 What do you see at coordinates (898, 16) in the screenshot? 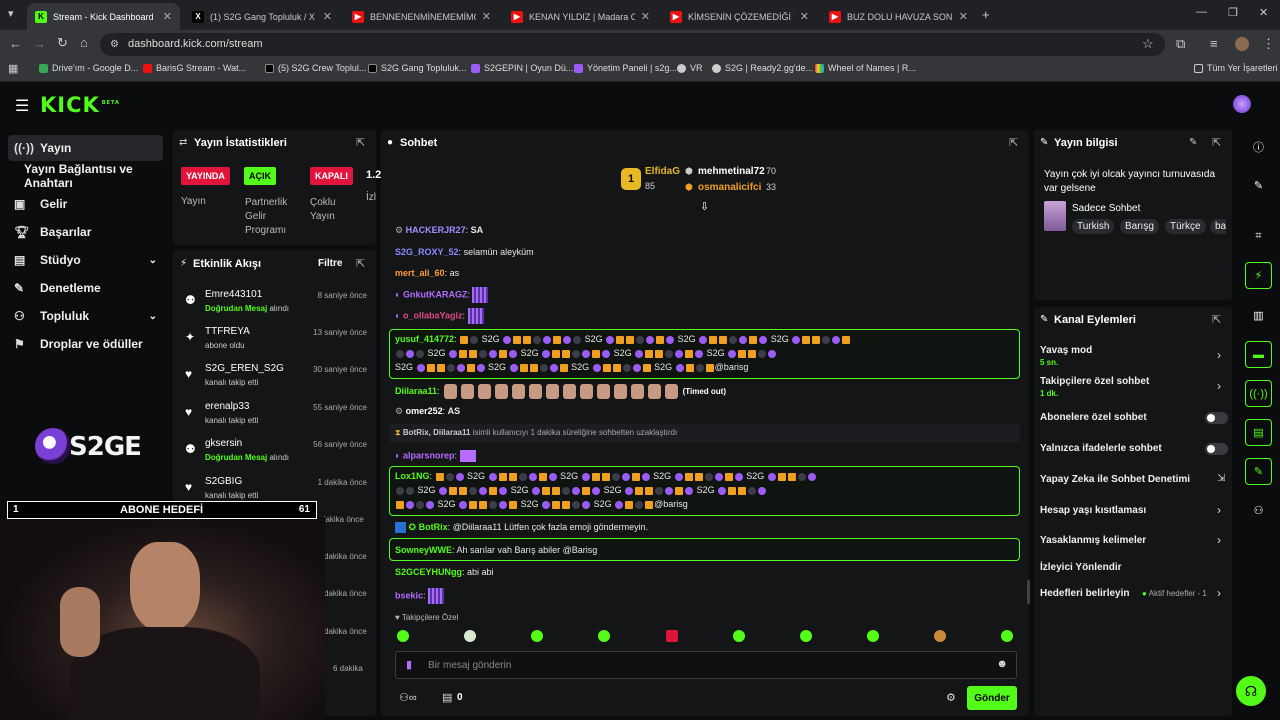
I see `tab-youtube-4: ▶ BUZ DOLU HAVUZA SON DÜŞE✕` at bounding box center [898, 16].